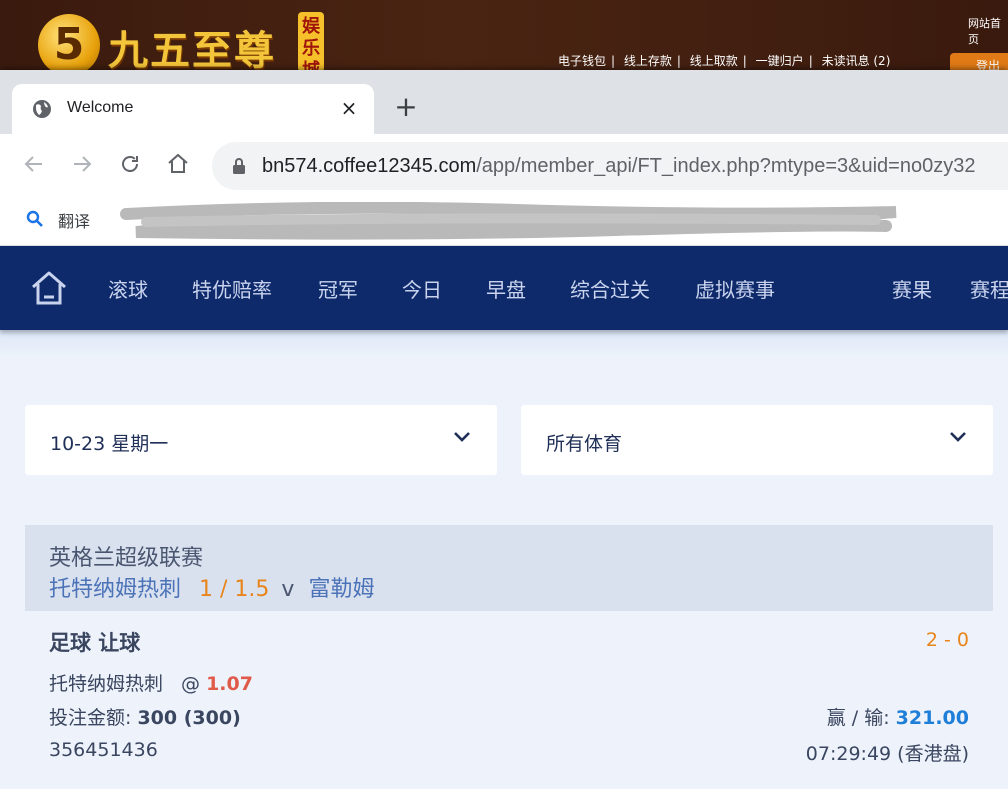 The image size is (1008, 789). Describe the element at coordinates (504, 343) in the screenshot. I see `page-subheader` at that location.